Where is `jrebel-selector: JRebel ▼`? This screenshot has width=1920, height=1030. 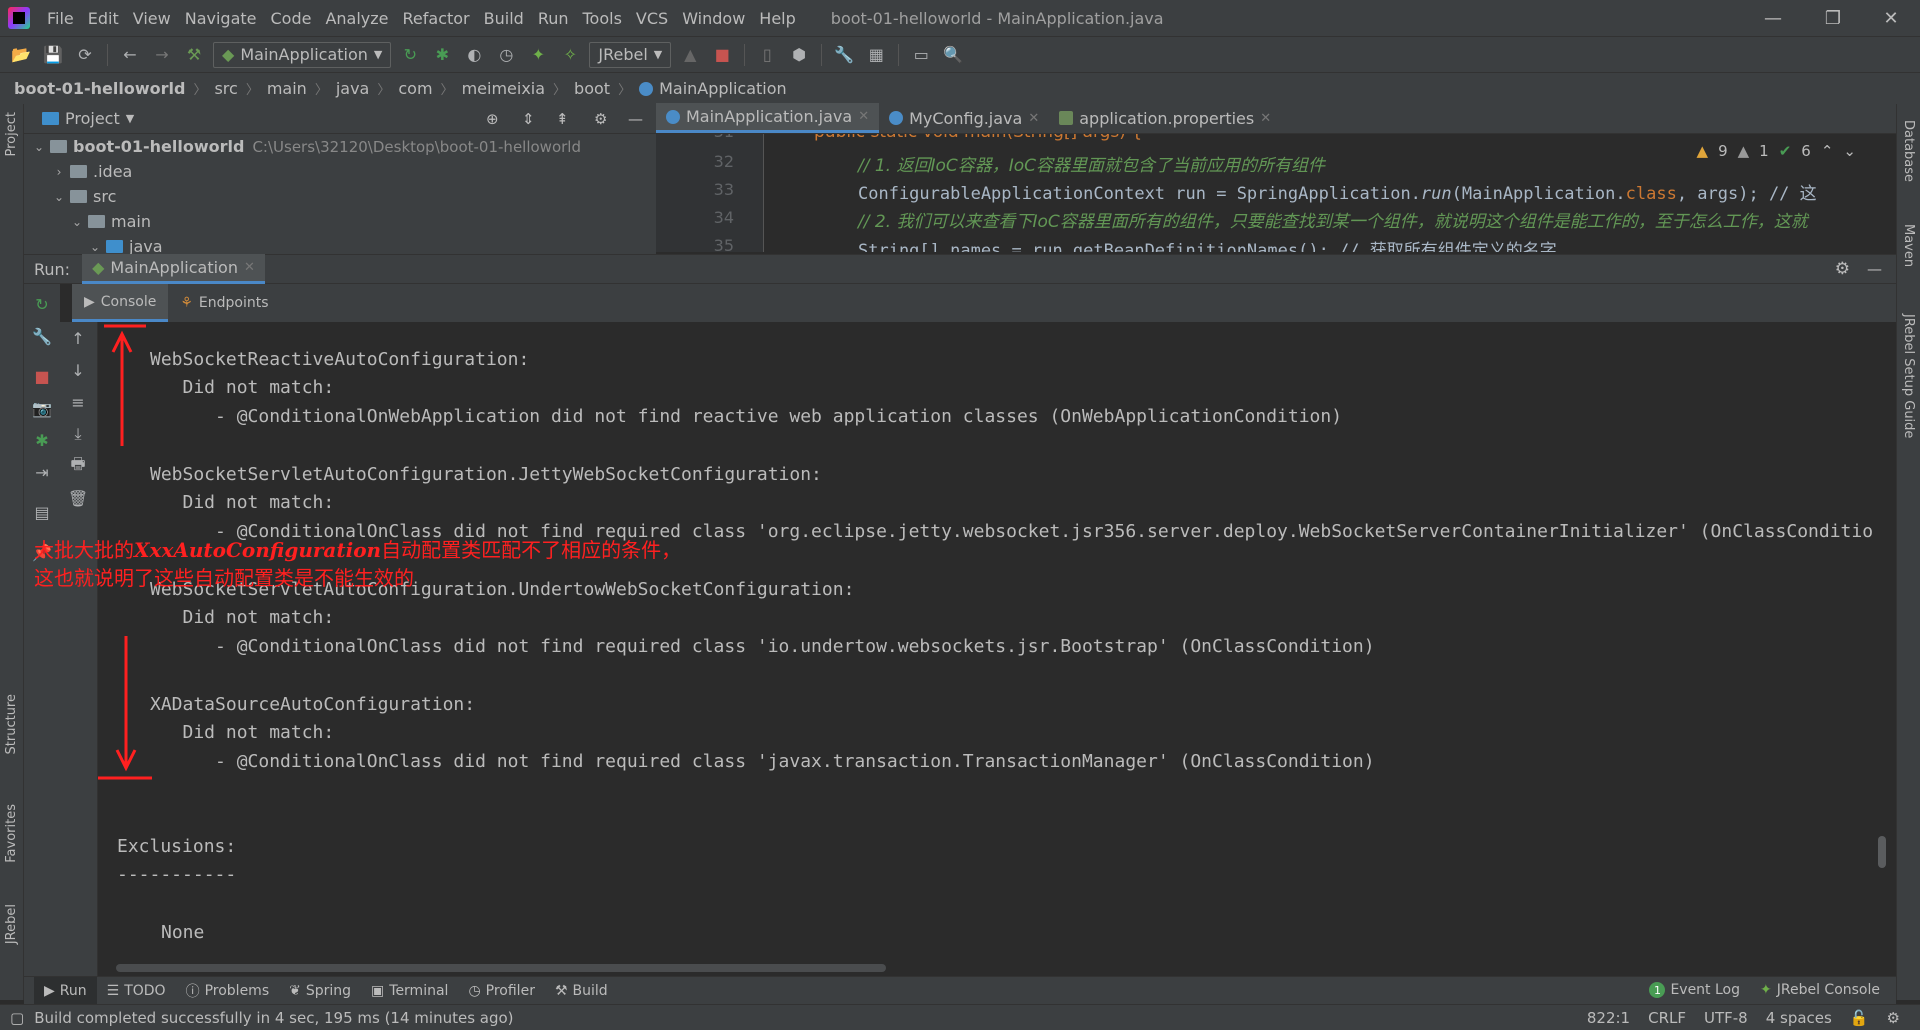 jrebel-selector: JRebel ▼ is located at coordinates (630, 54).